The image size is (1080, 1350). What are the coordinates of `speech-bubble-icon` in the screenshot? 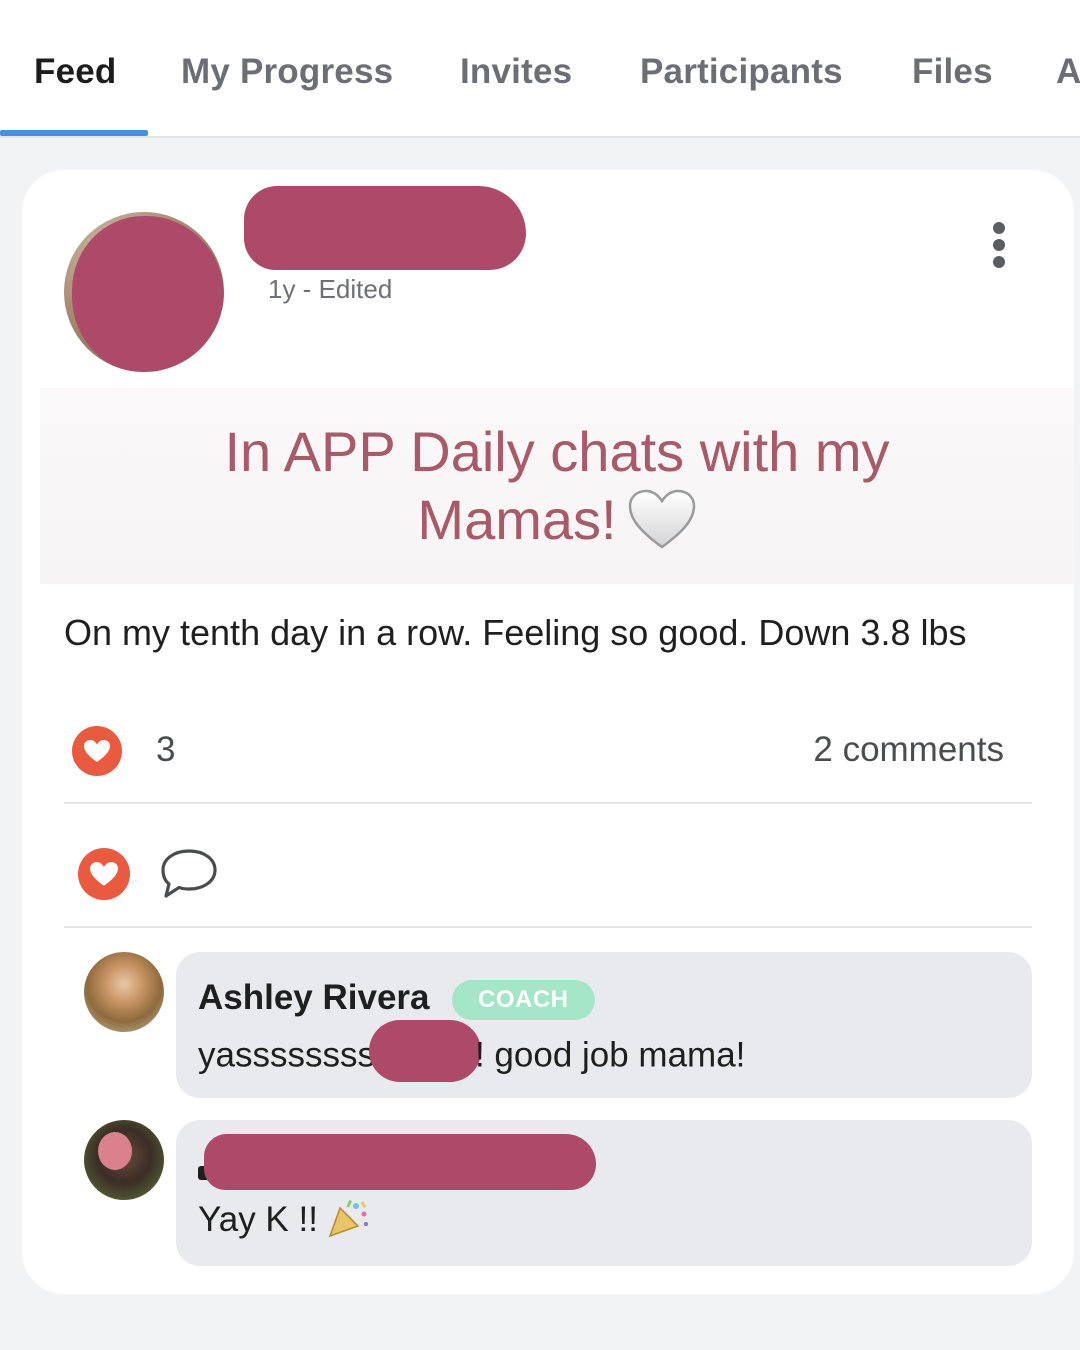 It's located at (189, 873).